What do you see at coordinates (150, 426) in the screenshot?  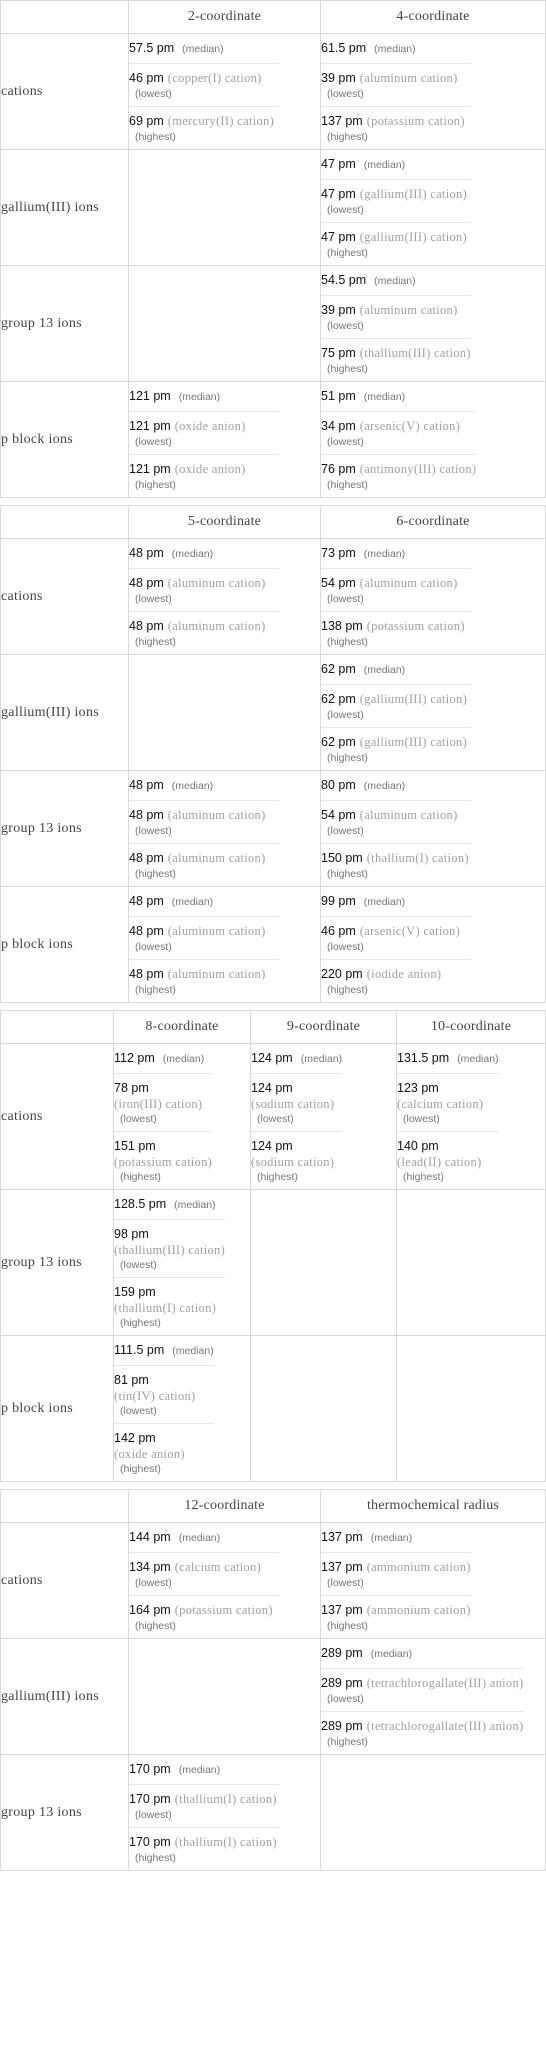 I see `lowest-value: 121 pm` at bounding box center [150, 426].